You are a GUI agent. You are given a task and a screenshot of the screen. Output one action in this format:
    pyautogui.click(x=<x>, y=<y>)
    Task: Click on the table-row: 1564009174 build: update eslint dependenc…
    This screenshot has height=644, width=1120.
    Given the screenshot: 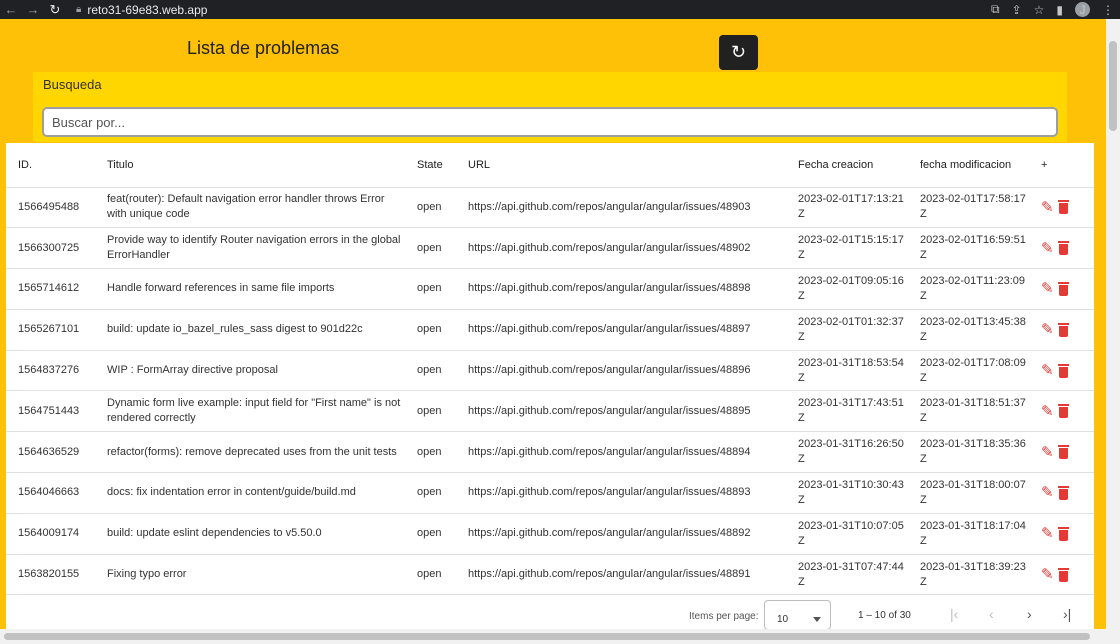 What is the action you would take?
    pyautogui.click(x=550, y=534)
    